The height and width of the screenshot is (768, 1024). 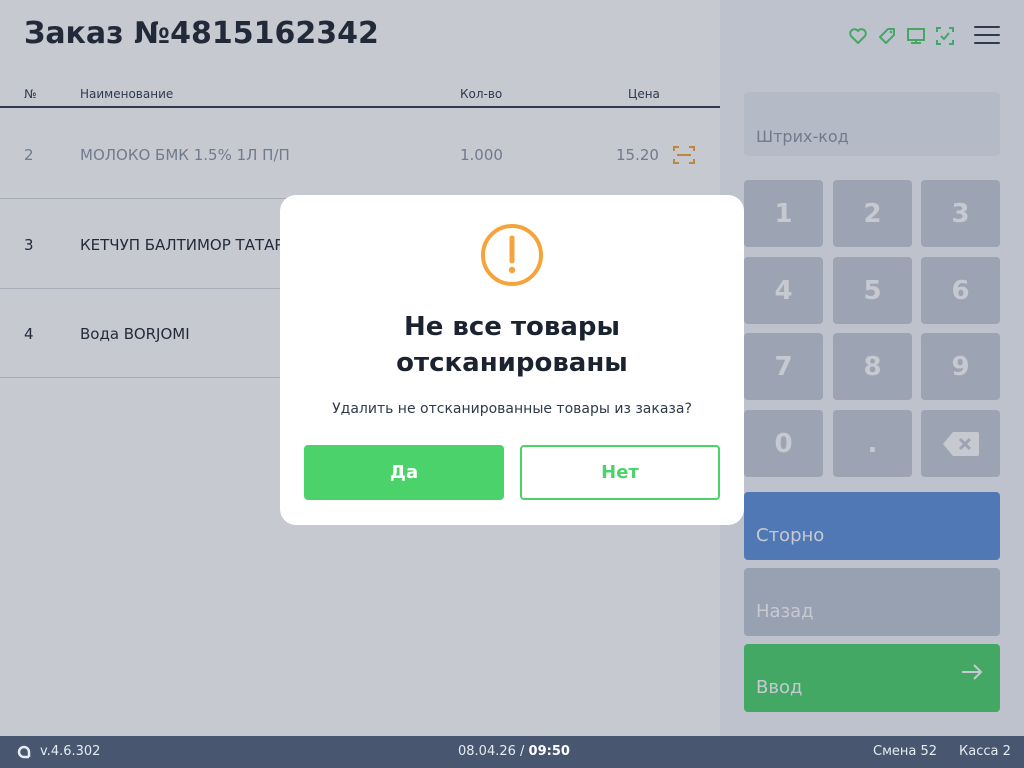 I want to click on date-time: 08.04.26 / 09:50, so click(x=514, y=751).